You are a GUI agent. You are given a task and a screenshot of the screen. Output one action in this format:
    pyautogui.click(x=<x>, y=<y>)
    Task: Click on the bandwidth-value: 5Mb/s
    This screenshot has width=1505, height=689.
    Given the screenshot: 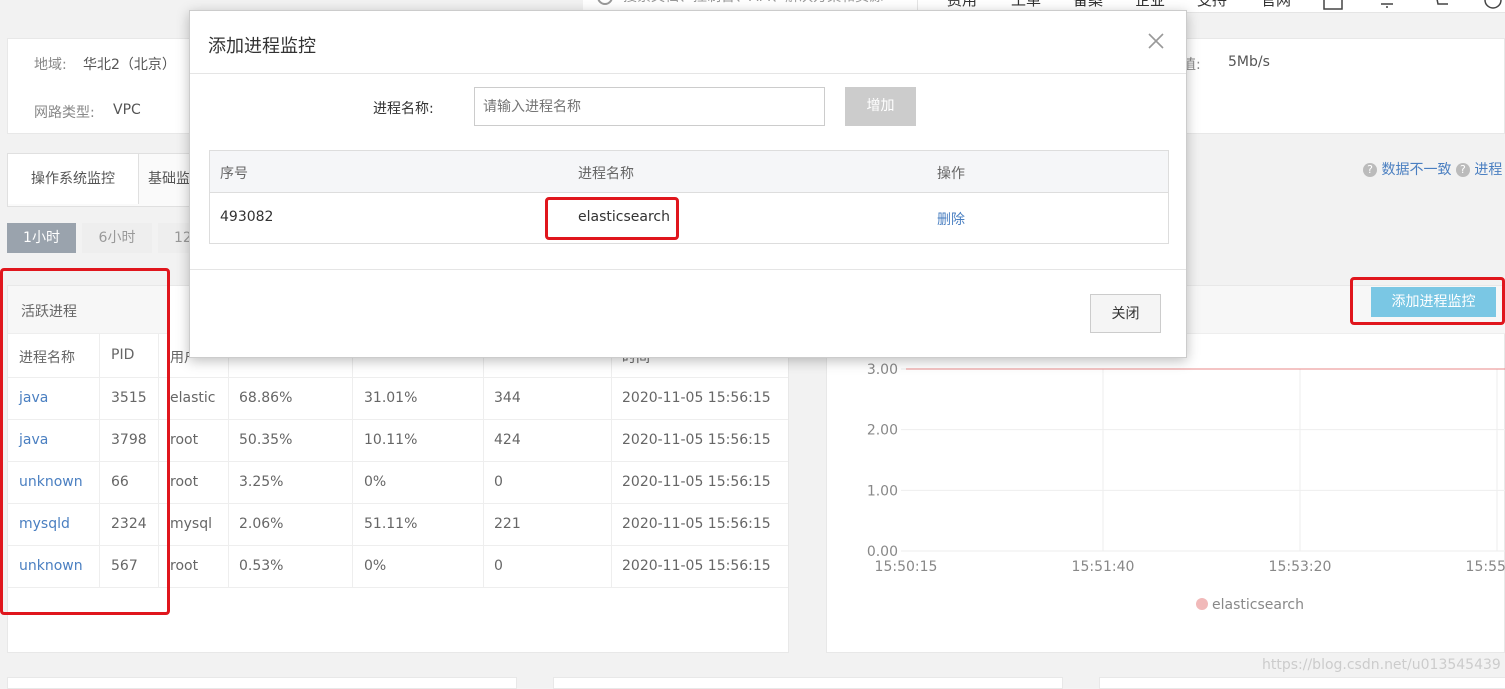 What is the action you would take?
    pyautogui.click(x=1249, y=62)
    